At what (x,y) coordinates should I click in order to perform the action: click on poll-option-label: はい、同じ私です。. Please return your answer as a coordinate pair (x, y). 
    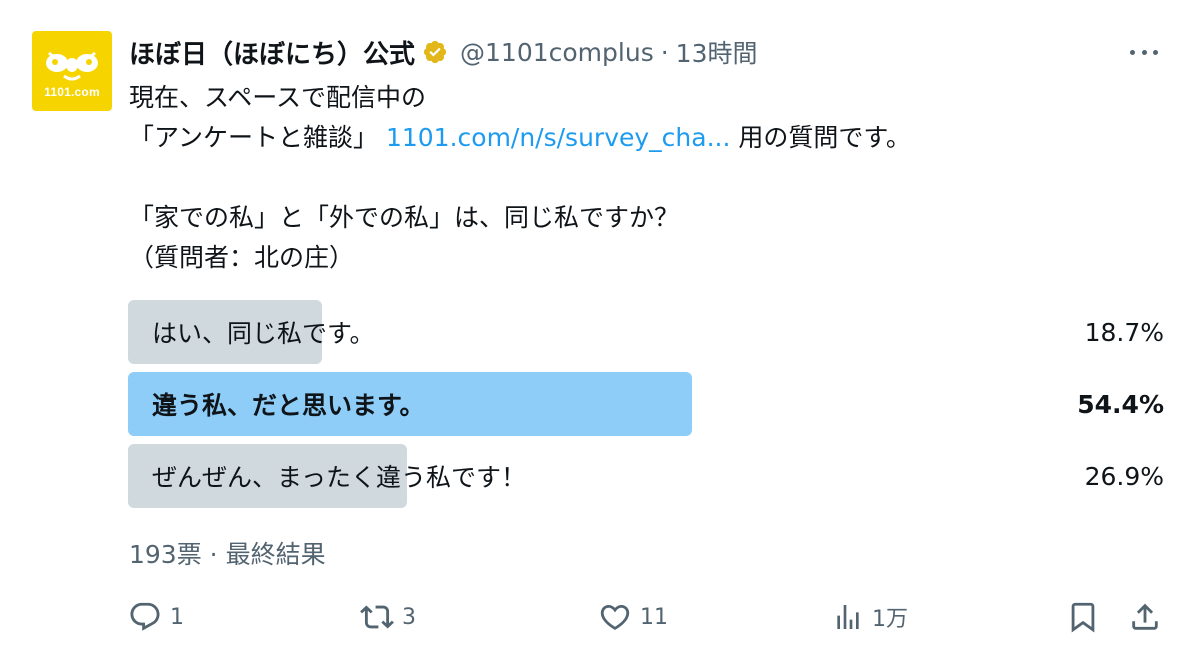
    Looking at the image, I should click on (263, 333).